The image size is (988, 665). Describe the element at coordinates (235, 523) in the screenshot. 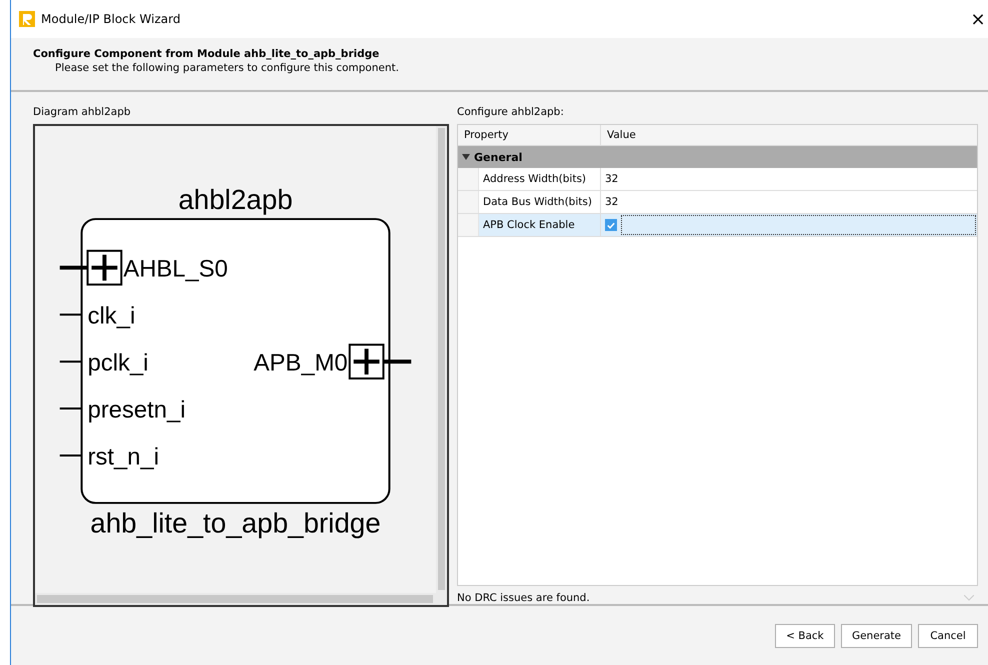

I see `module-name: ahb_lite_to_apb_bridge` at that location.